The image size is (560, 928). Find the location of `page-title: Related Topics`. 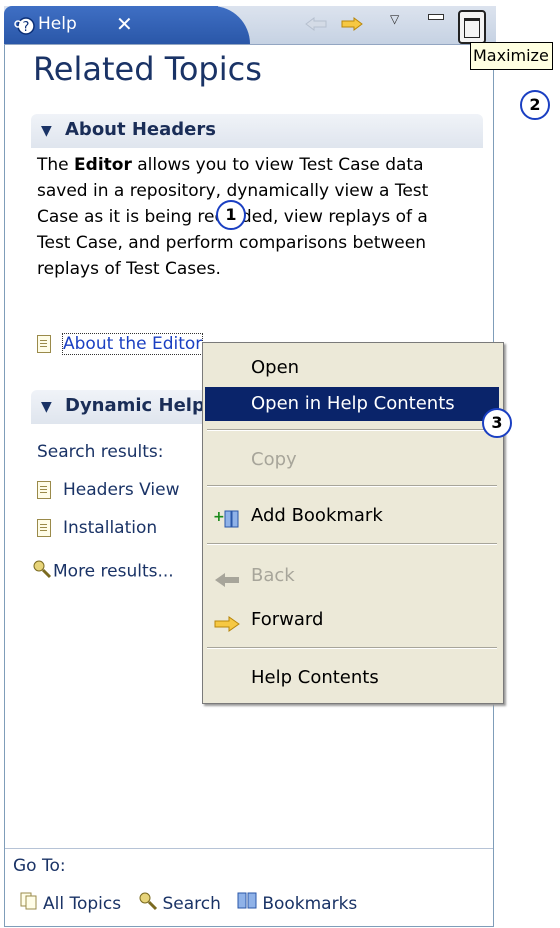

page-title: Related Topics is located at coordinates (147, 69).